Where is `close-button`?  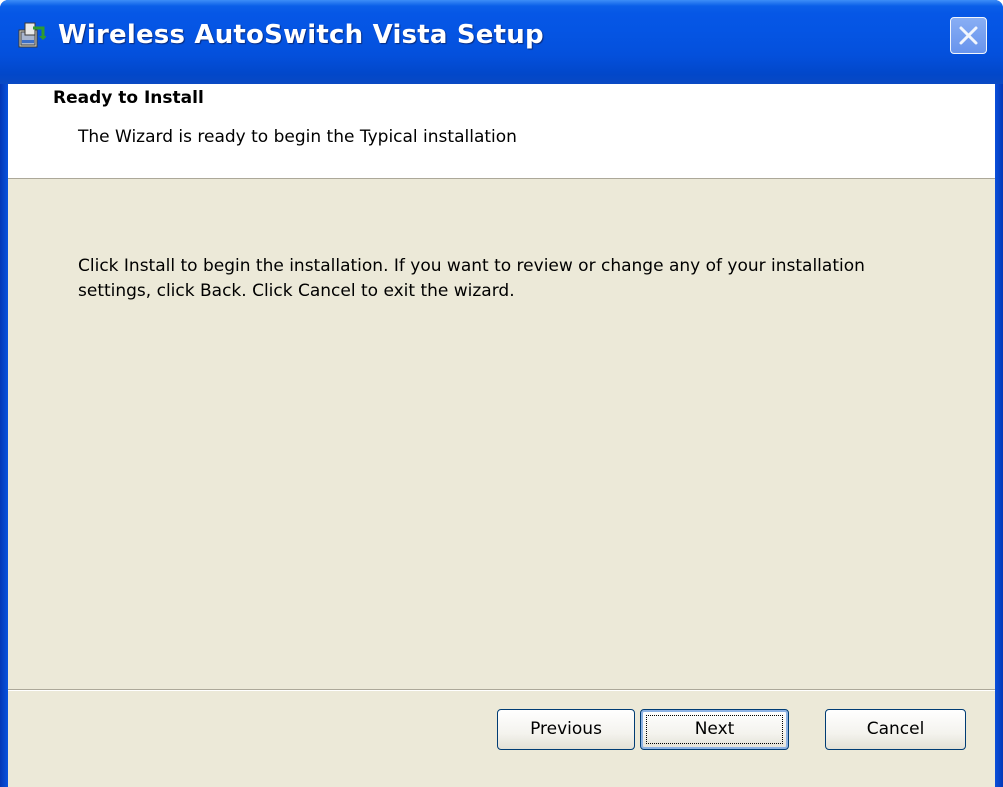
close-button is located at coordinates (968, 35).